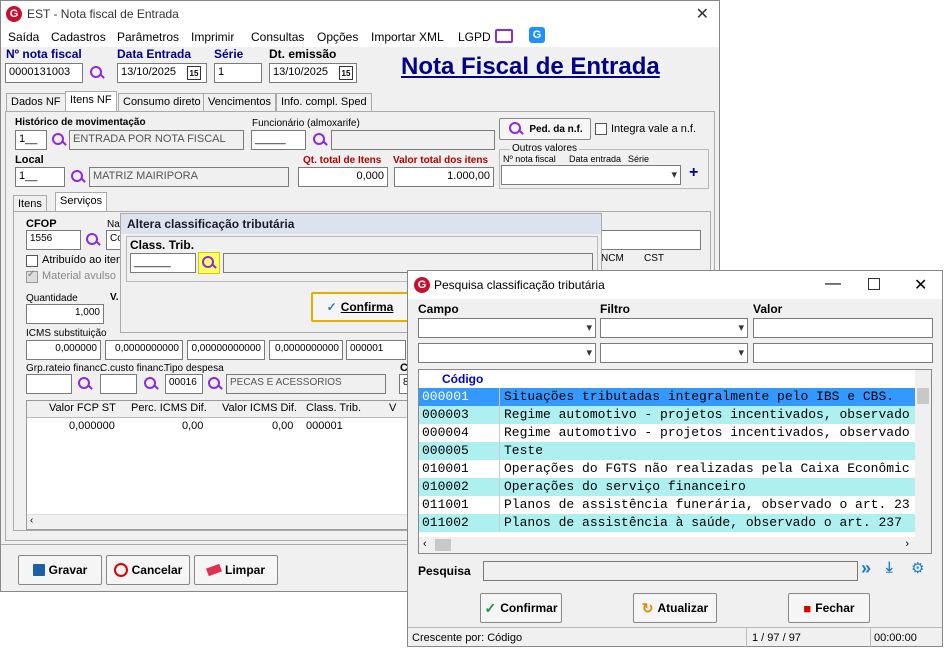  Describe the element at coordinates (278, 140) in the screenshot. I see `funcionario-code-field: _____` at that location.